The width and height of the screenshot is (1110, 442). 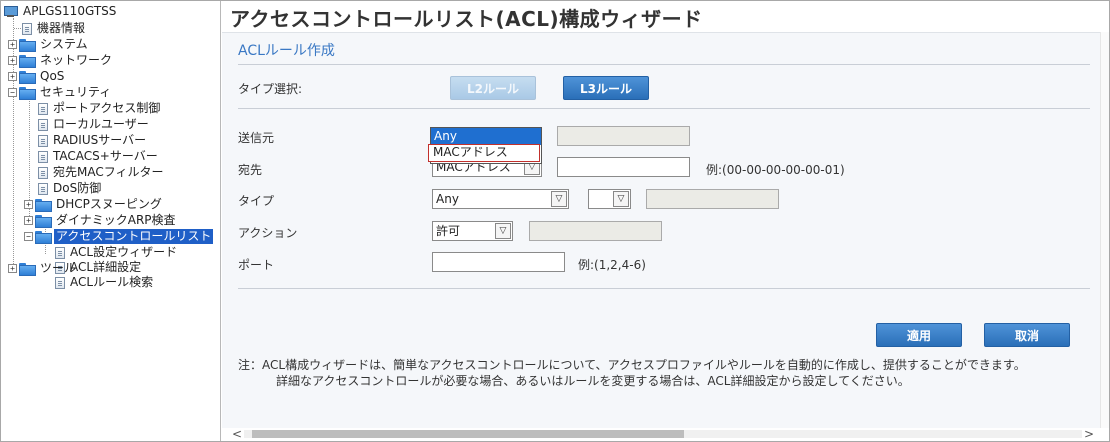 What do you see at coordinates (270, 89) in the screenshot?
I see `type-select-label: タイプ選択:` at bounding box center [270, 89].